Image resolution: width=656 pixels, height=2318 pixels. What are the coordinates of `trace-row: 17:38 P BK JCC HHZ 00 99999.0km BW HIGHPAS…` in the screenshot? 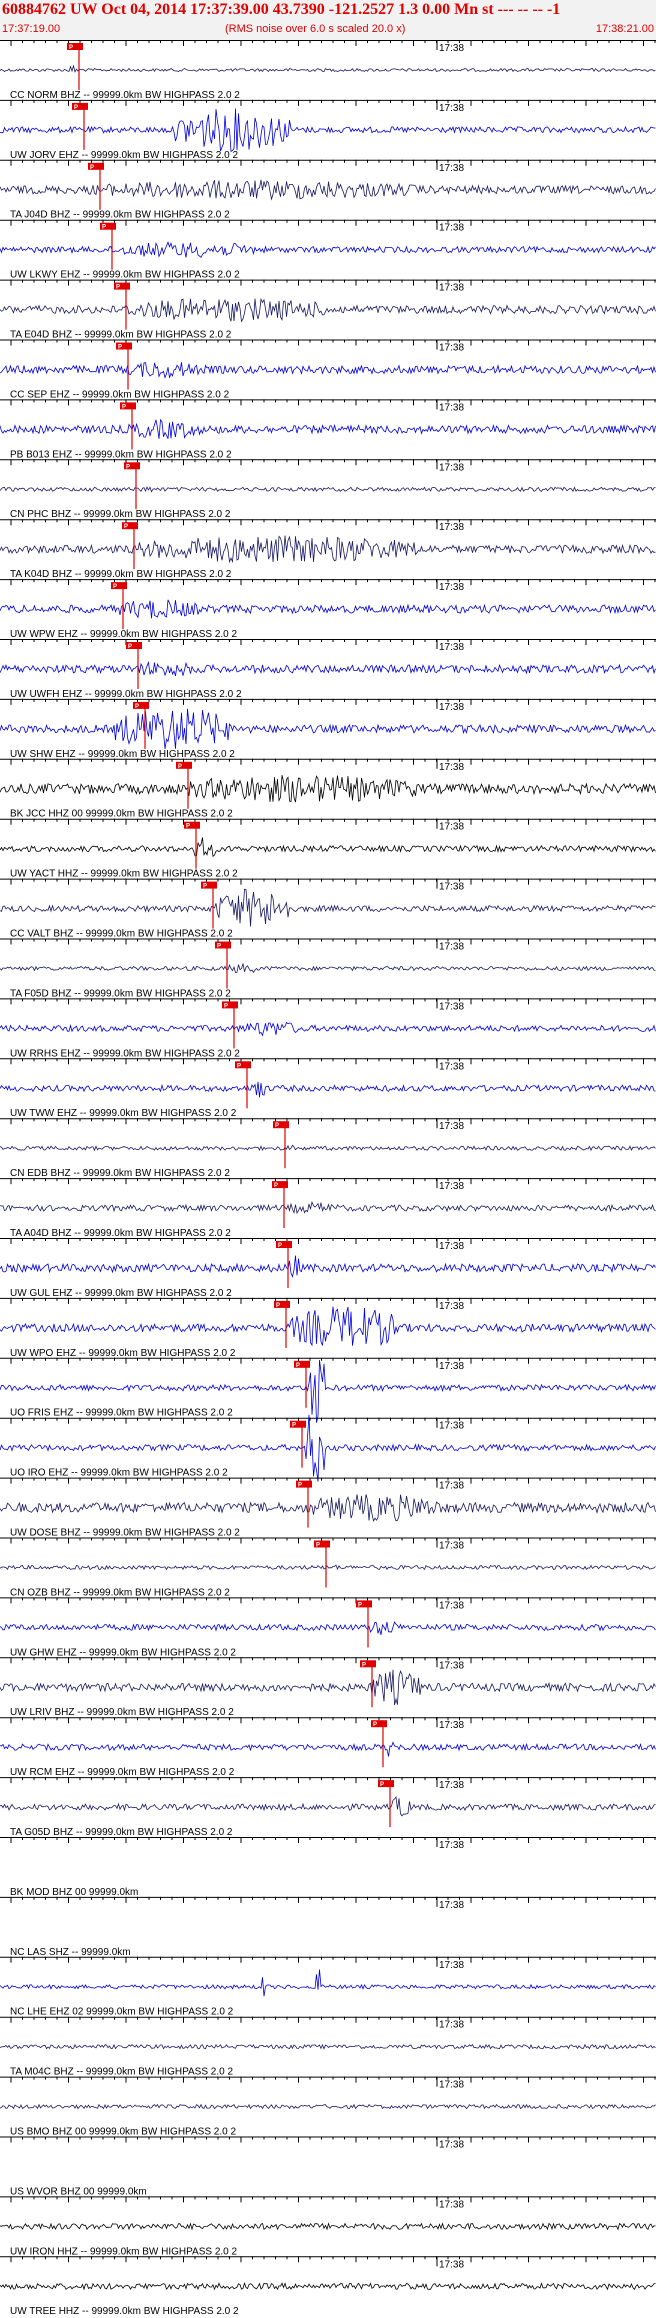 It's located at (328, 789).